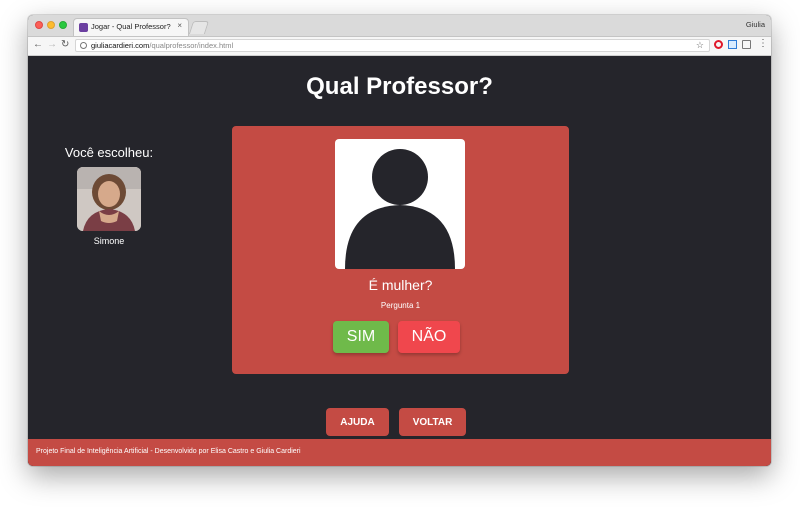 This screenshot has height=508, width=800. Describe the element at coordinates (83, 27) in the screenshot. I see `favicon-icon` at that location.